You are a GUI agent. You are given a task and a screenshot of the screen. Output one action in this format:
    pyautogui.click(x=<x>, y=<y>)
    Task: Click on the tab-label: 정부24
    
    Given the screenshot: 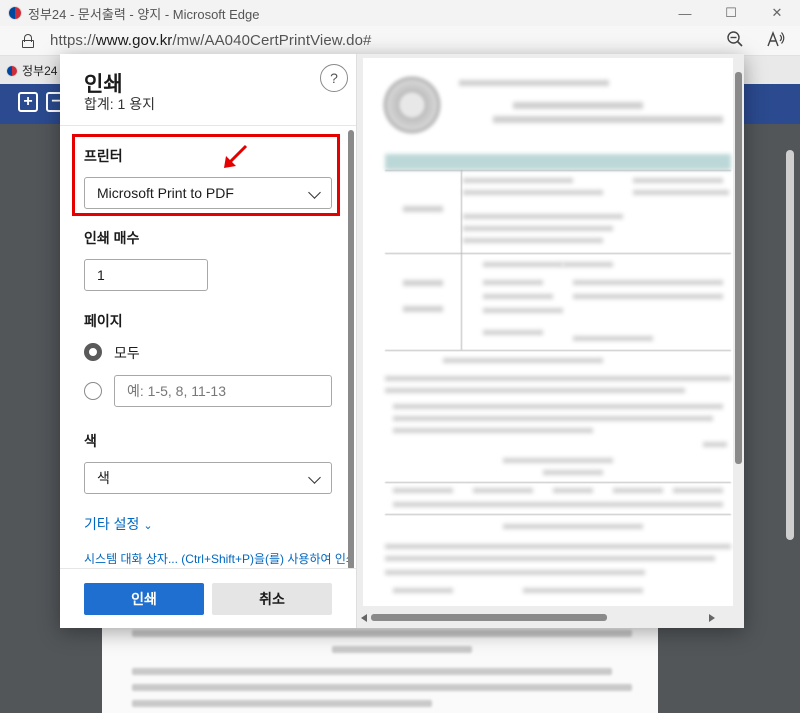 What is the action you would take?
    pyautogui.click(x=40, y=71)
    